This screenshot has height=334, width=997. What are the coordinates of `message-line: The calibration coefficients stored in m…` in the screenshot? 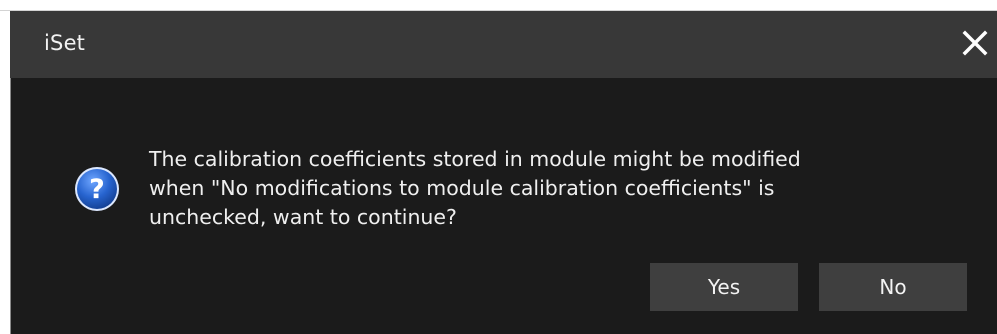 It's located at (475, 159).